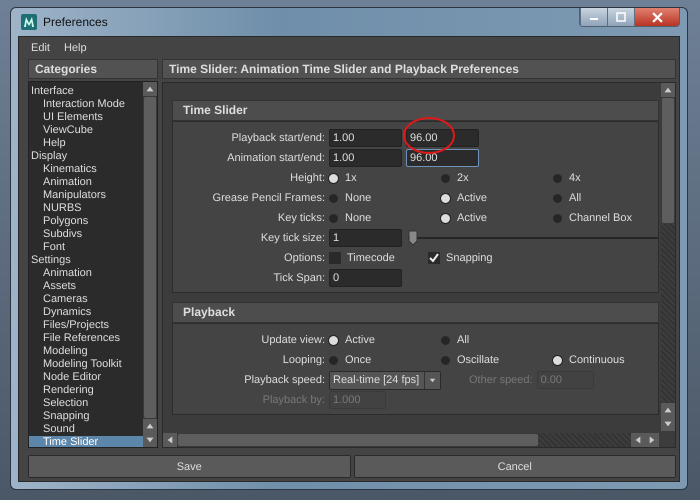  Describe the element at coordinates (86, 390) in the screenshot. I see `category-item: Rendering` at that location.